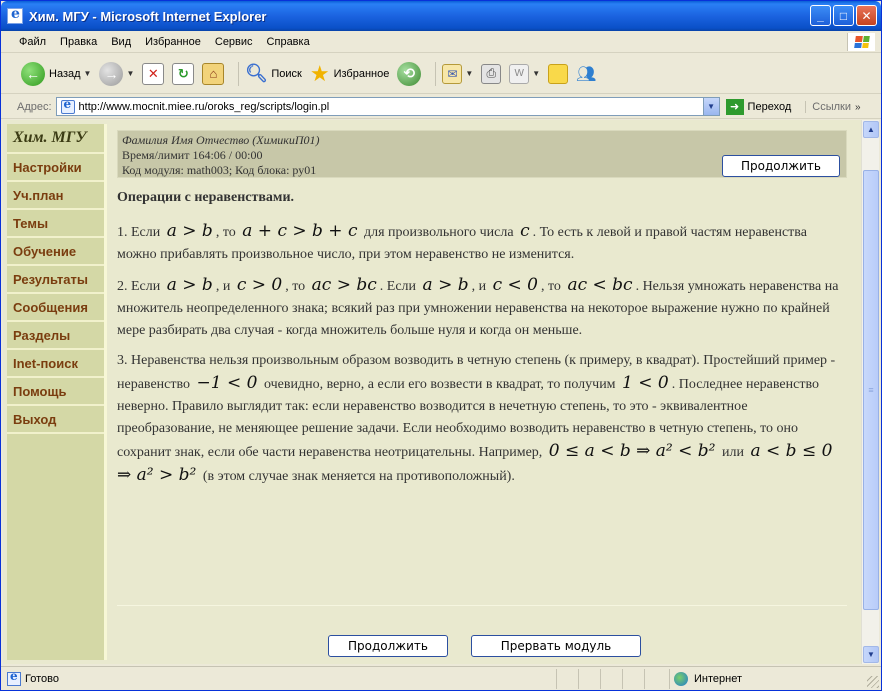 This screenshot has width=882, height=691. Describe the element at coordinates (286, 73) in the screenshot. I see `search-label: Поиск` at that location.